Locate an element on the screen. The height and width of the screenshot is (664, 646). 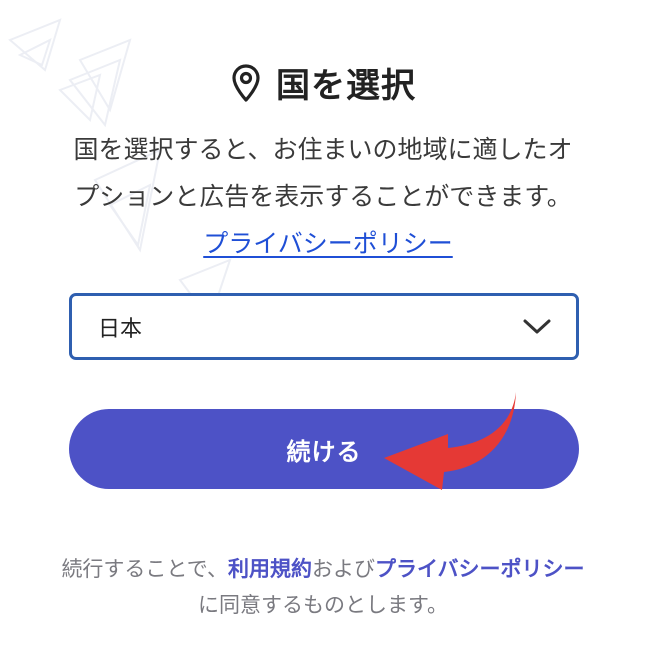
description-text: 国を選択すると、お住まいの地域に適したオプションと広告を表示することができます。 is located at coordinates (323, 173).